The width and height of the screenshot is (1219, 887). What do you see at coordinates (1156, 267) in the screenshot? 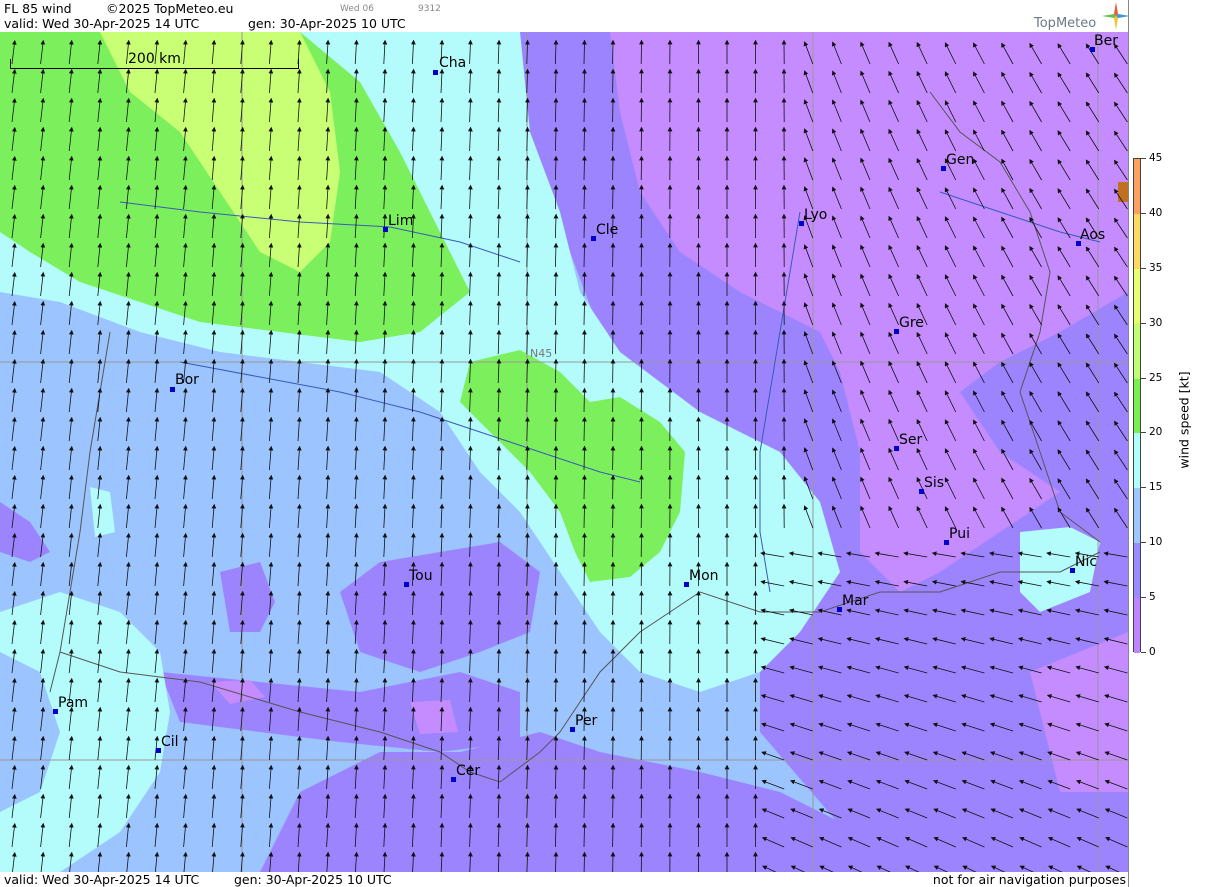
I see `legend-tick-label: 35` at bounding box center [1156, 267].